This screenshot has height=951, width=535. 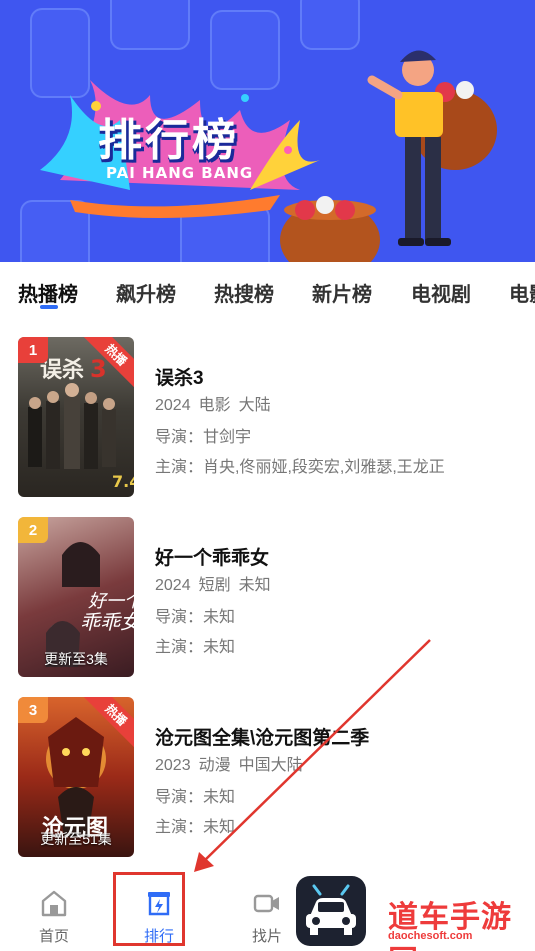 I want to click on director-value: 甘剑宇, so click(x=227, y=437).